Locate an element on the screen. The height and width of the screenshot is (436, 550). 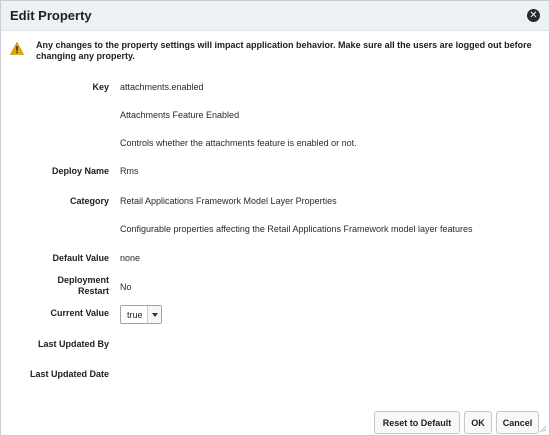
default-value-value: none is located at coordinates (130, 258).